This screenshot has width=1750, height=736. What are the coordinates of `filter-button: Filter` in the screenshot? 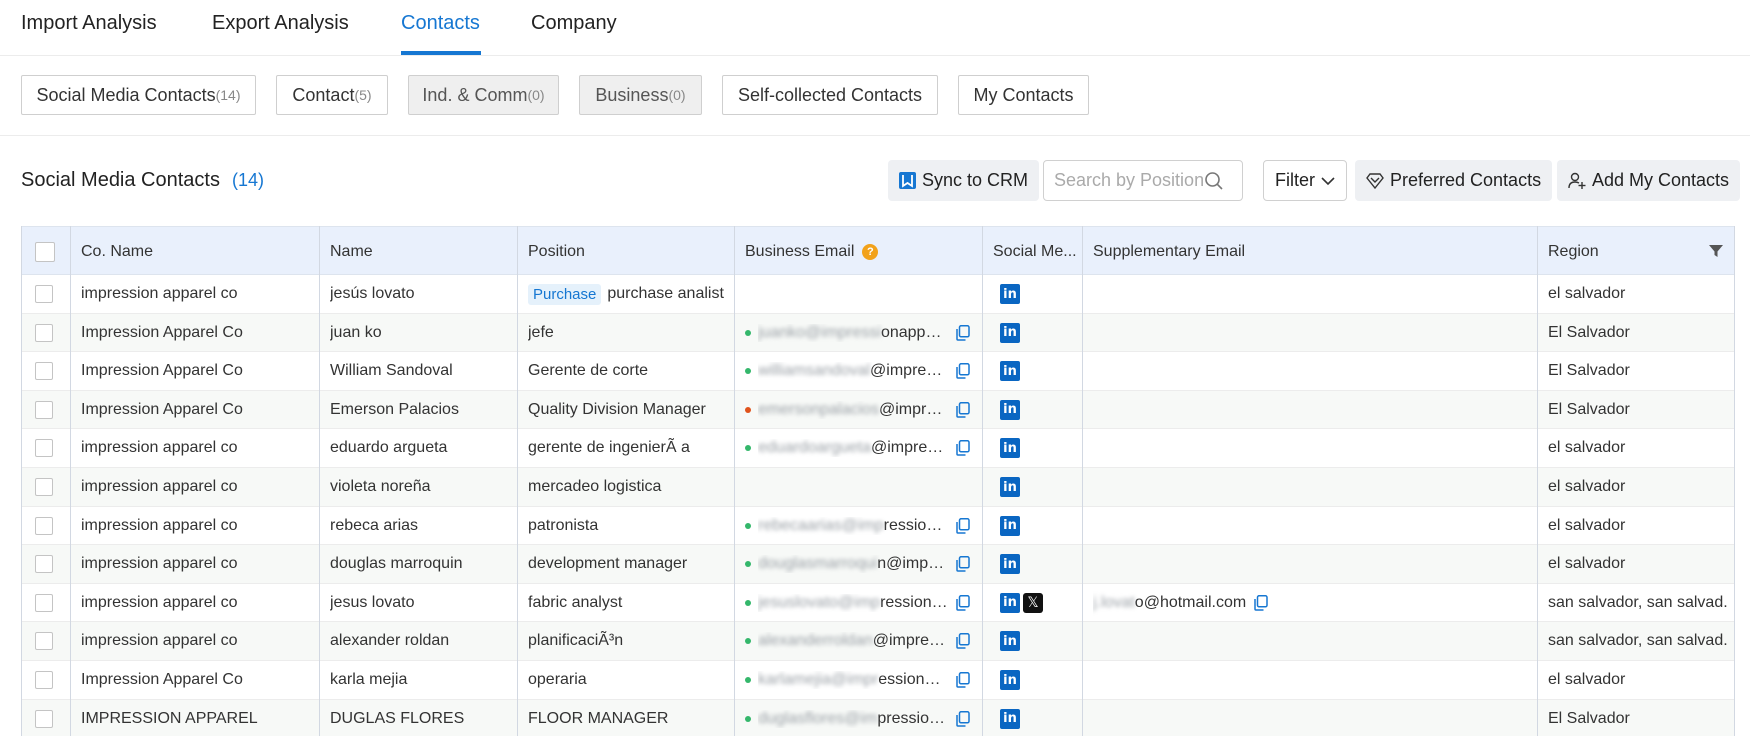 It's located at (1305, 180).